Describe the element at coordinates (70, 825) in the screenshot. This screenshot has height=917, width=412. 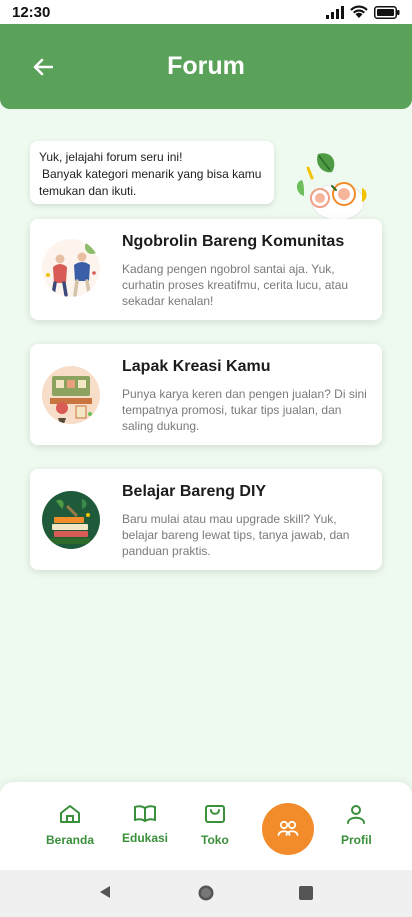
I see `nav-item-beranda: Beranda` at that location.